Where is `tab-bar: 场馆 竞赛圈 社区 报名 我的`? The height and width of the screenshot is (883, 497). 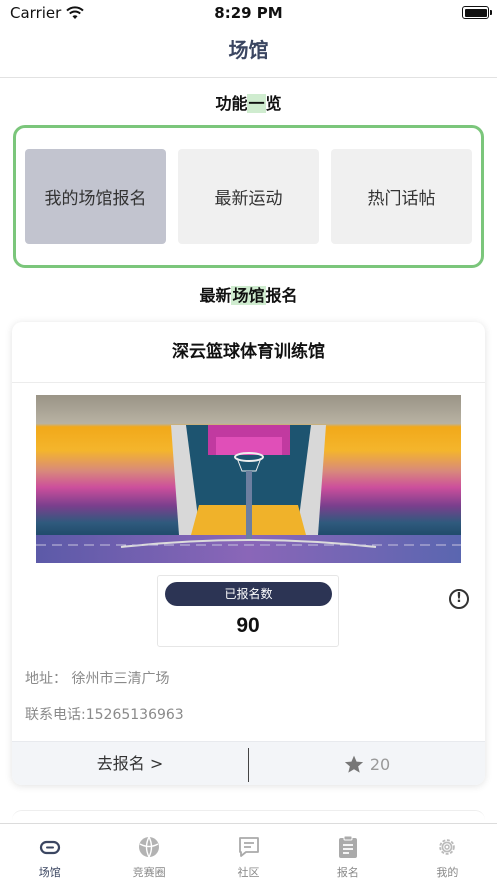 tab-bar: 场馆 竞赛圈 社区 报名 我的 is located at coordinates (248, 853).